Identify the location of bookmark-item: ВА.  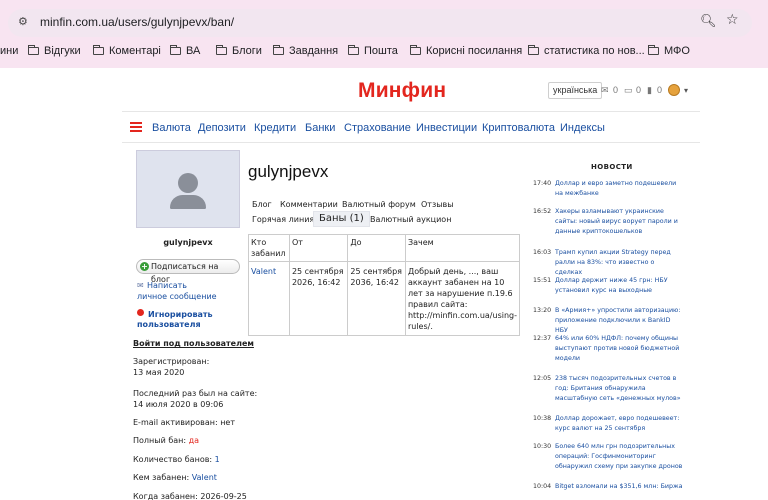
(185, 51).